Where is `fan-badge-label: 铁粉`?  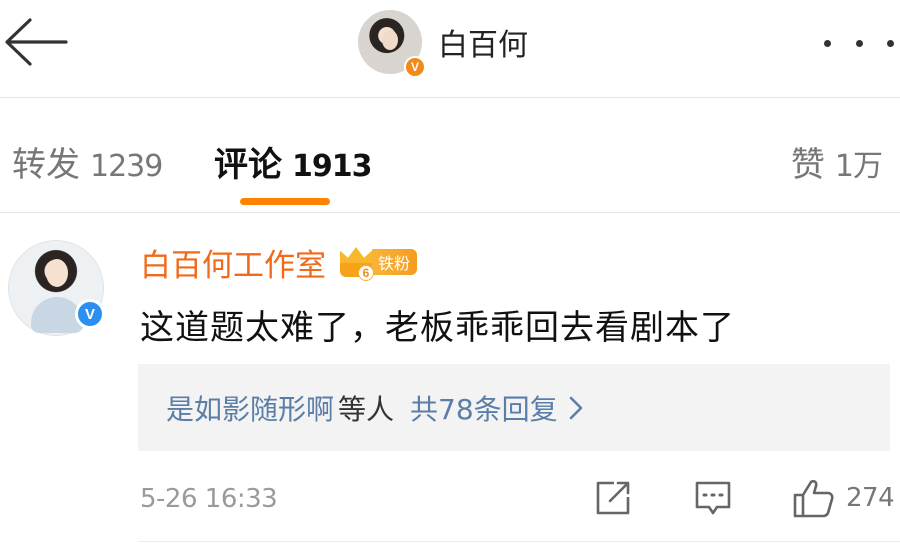
fan-badge-label: 铁粉 is located at coordinates (395, 262).